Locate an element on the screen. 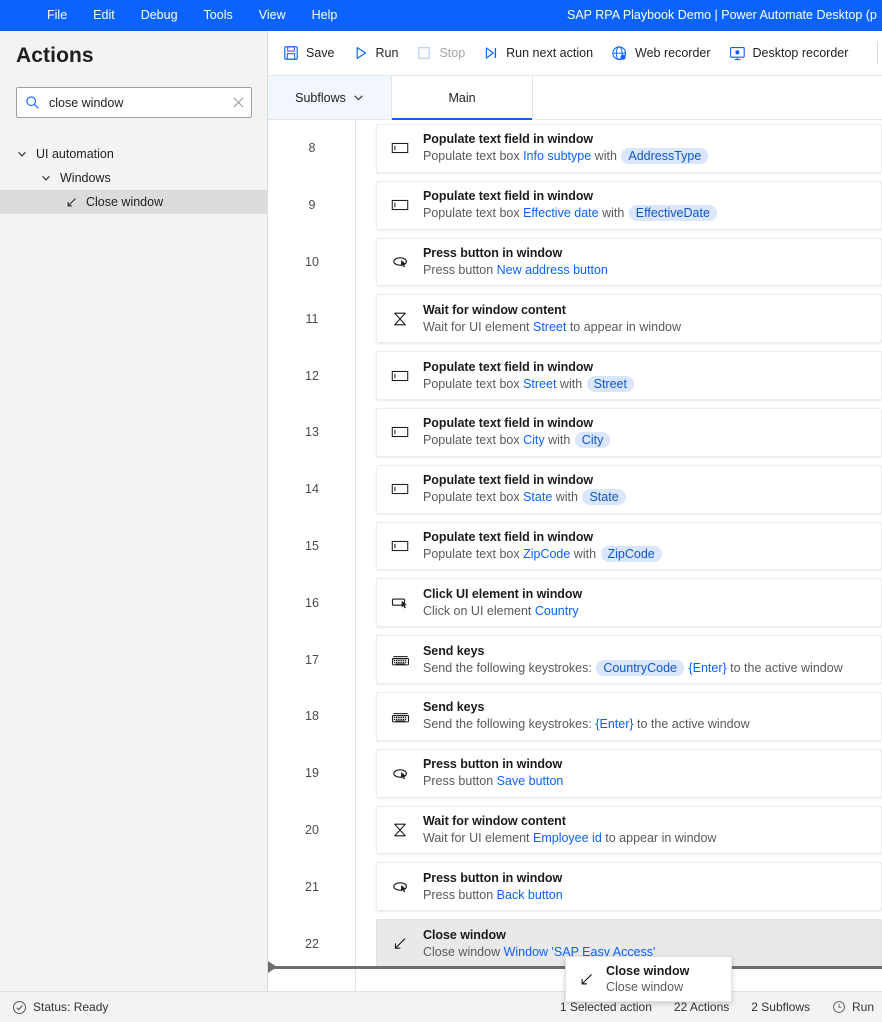 The image size is (882, 1022). action-variable-pill: Street is located at coordinates (610, 383).